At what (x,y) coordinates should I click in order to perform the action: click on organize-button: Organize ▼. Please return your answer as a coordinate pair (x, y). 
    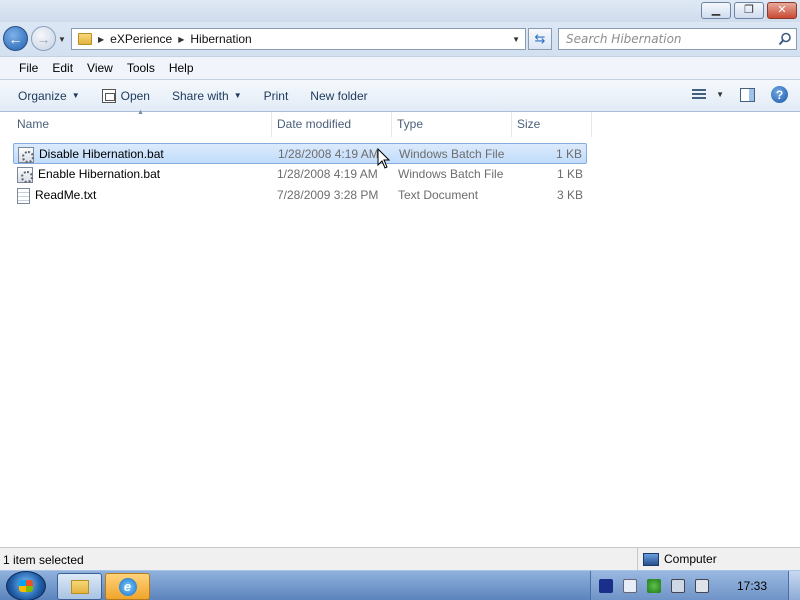
    Looking at the image, I should click on (49, 96).